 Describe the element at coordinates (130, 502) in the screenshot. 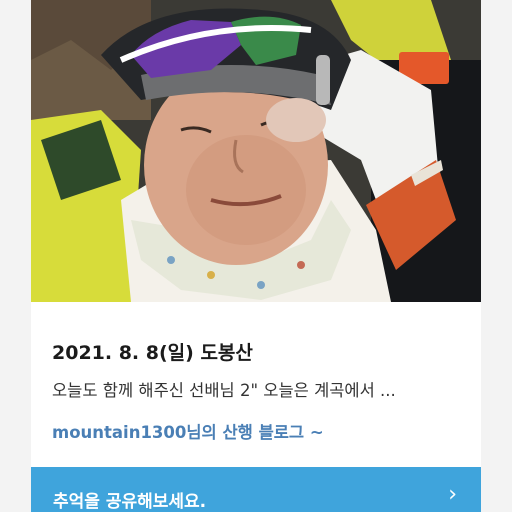

I see `share-memory-label: 추억을 공유해보세요.` at that location.